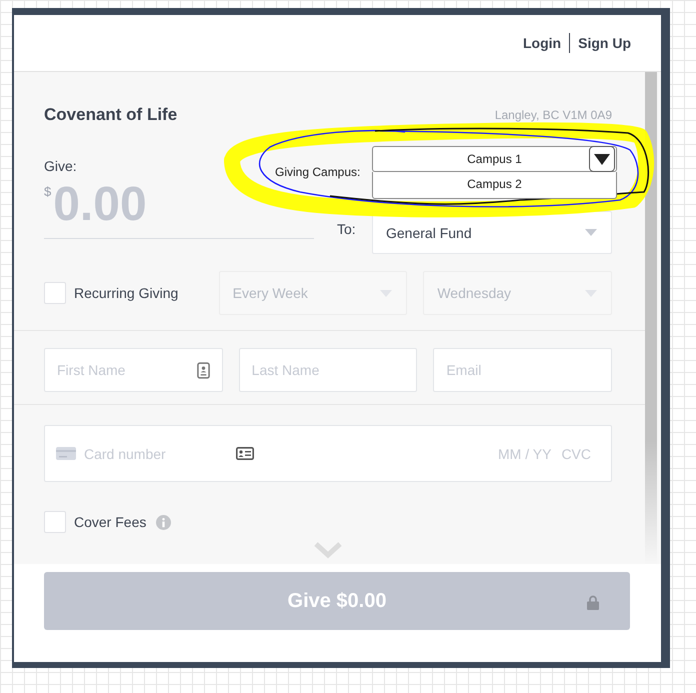 The image size is (696, 693). I want to click on header-link: Login, so click(542, 43).